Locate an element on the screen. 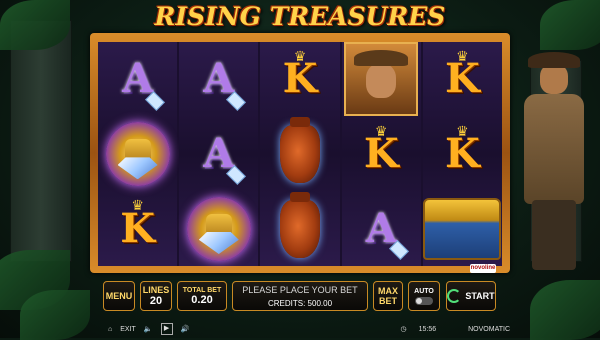 Image resolution: width=600 pixels, height=340 pixels. temple-pillar-left is located at coordinates (41, 141).